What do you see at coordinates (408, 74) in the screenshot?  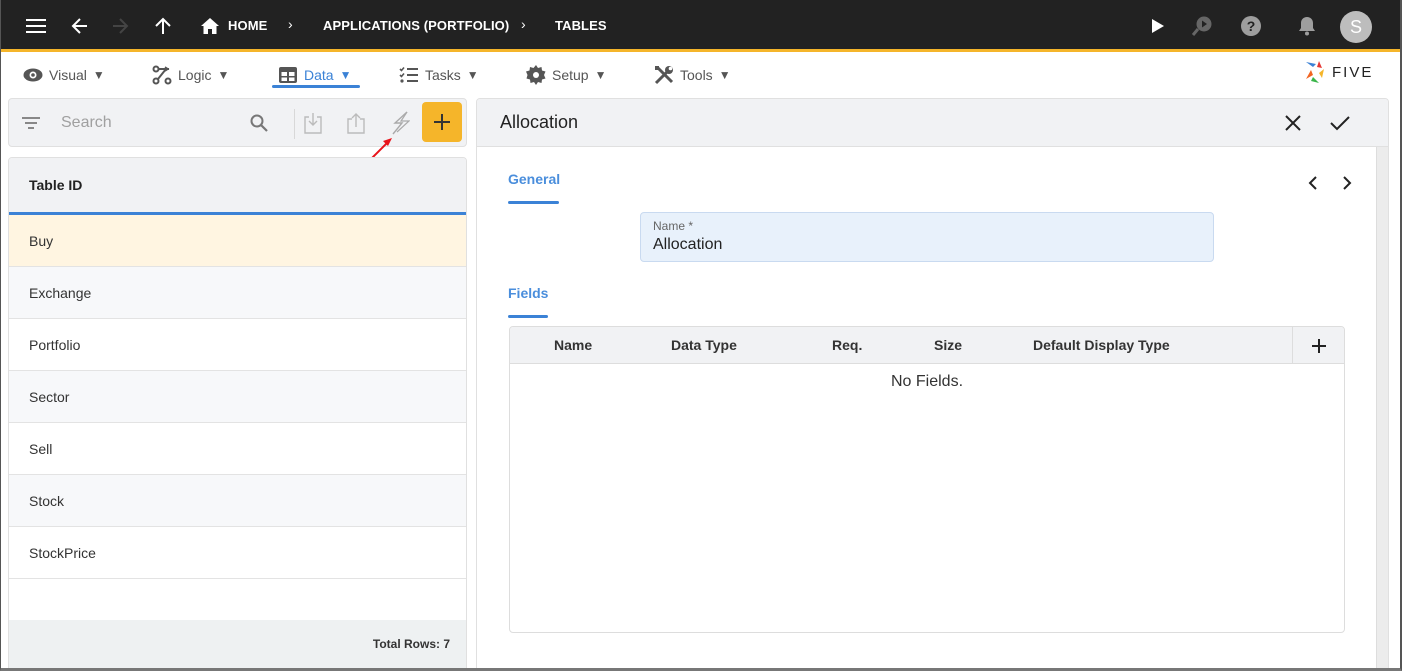 I see `tasks-list-icon` at bounding box center [408, 74].